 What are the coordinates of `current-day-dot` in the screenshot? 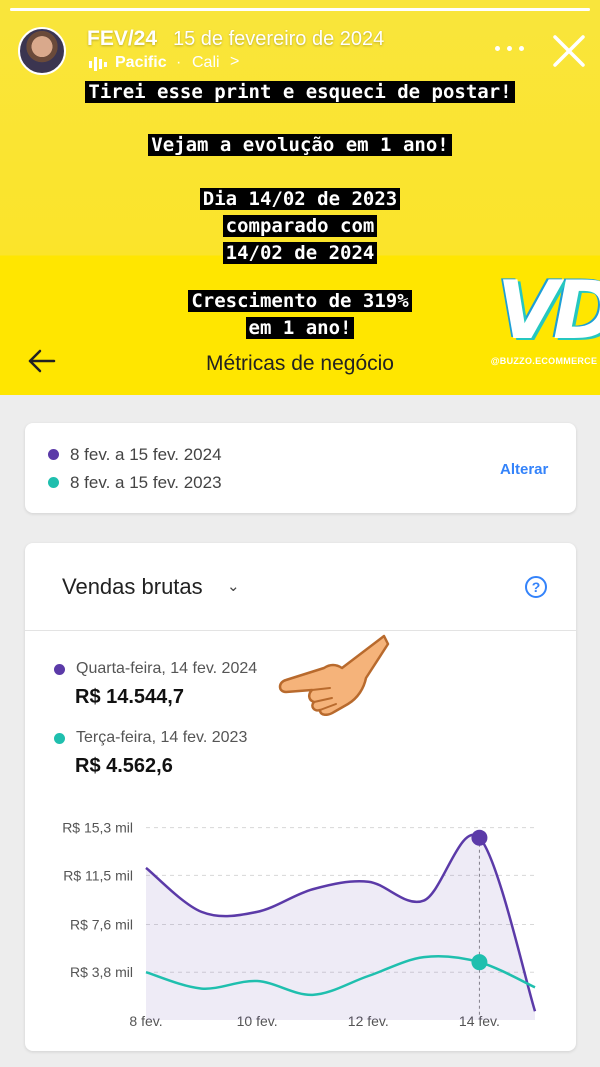 It's located at (59, 669).